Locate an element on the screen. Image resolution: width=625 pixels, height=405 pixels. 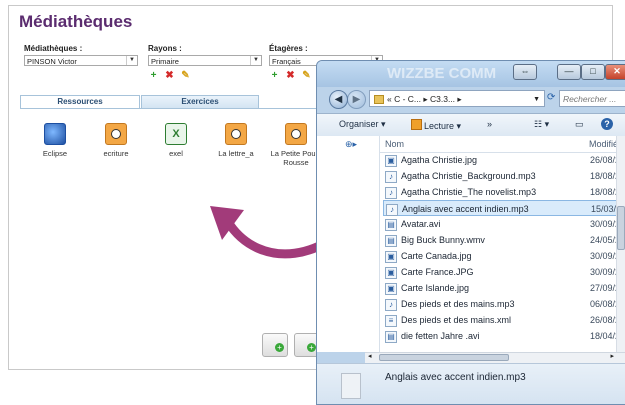
list-item: ▣ Carte Canada.jpg 30/09/2 is located at coordinates (504, 256).